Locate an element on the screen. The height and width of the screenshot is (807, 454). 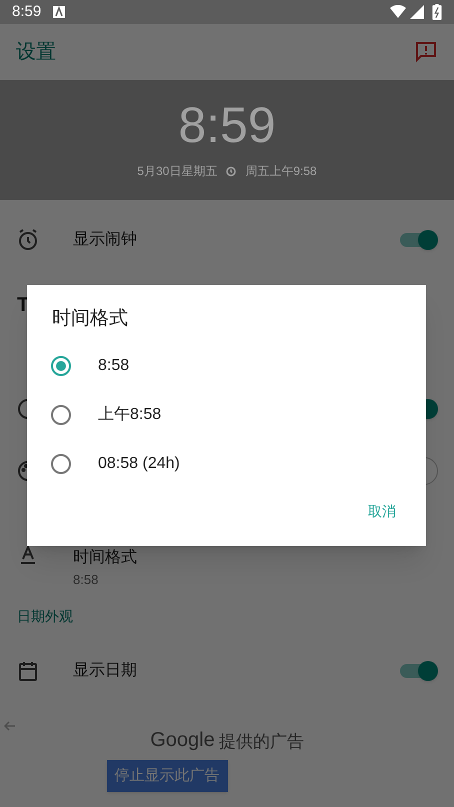
row-label: 显示日期 is located at coordinates (105, 671).